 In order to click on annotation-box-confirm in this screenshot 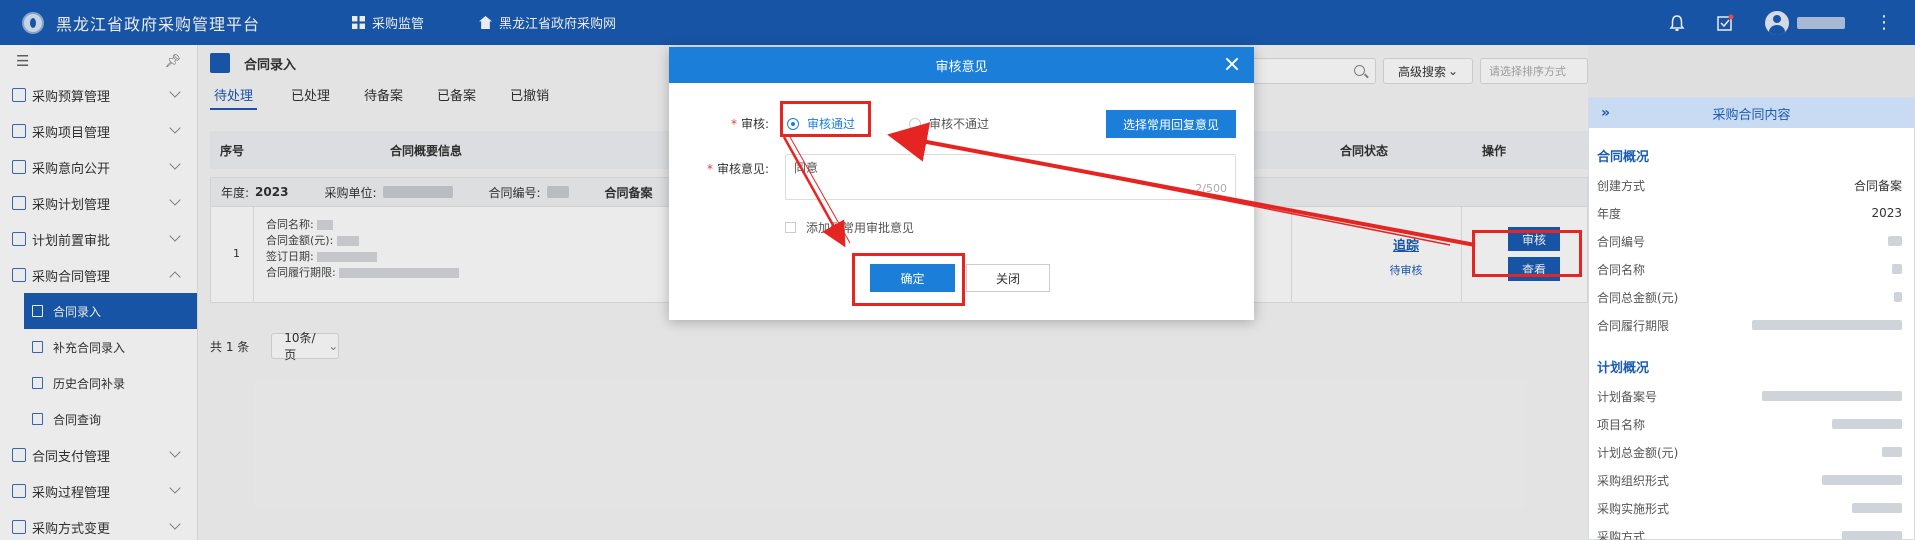, I will do `click(908, 279)`.